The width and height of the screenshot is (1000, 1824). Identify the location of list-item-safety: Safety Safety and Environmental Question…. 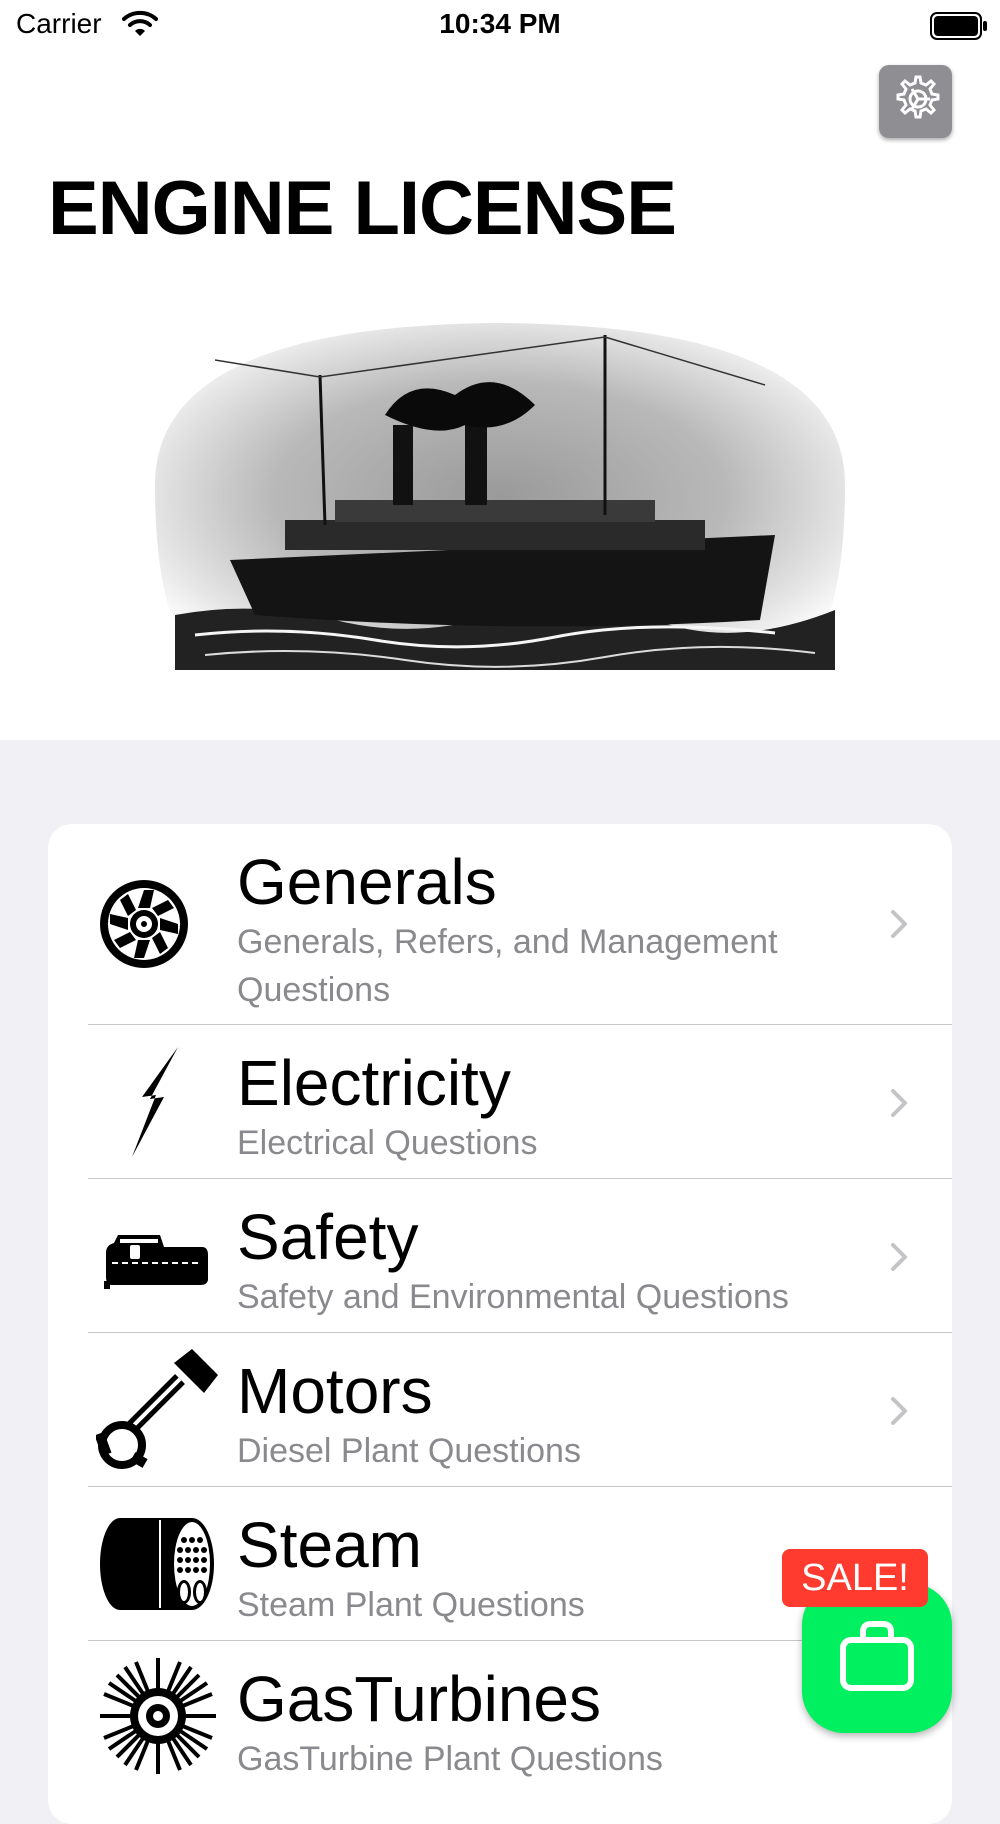
(500, 1256).